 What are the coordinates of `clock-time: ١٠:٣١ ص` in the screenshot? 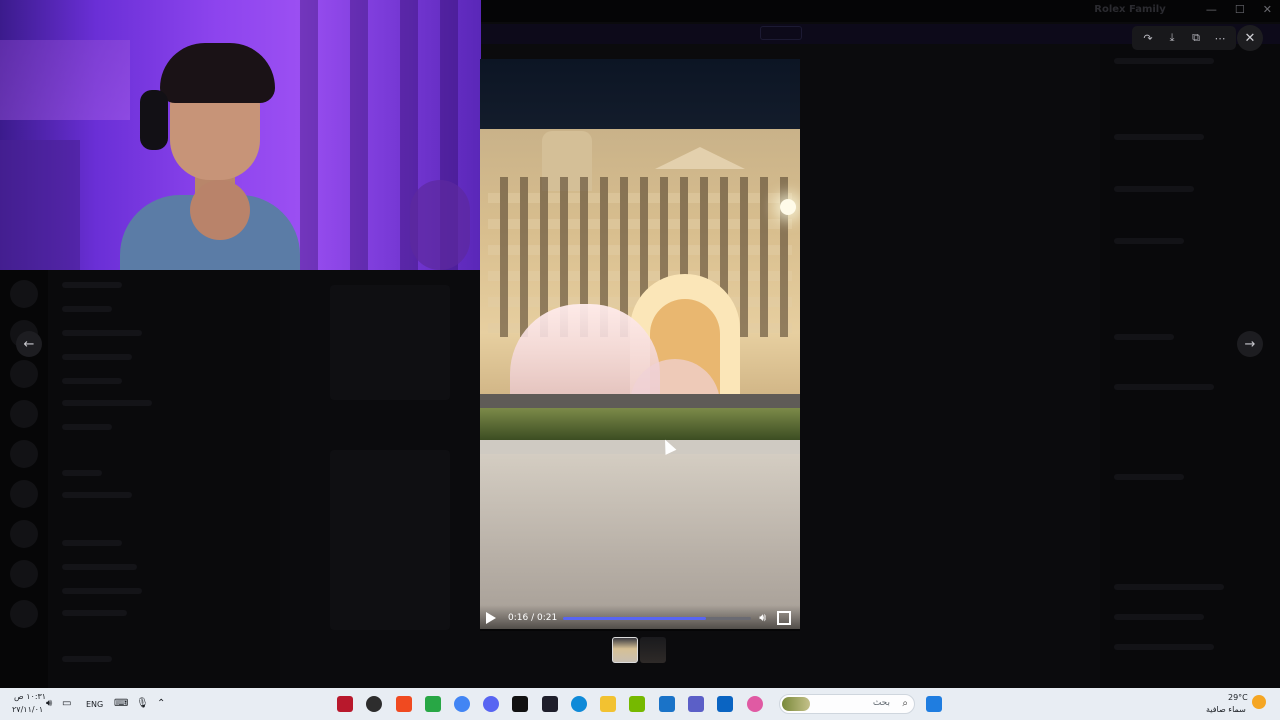 It's located at (30, 696).